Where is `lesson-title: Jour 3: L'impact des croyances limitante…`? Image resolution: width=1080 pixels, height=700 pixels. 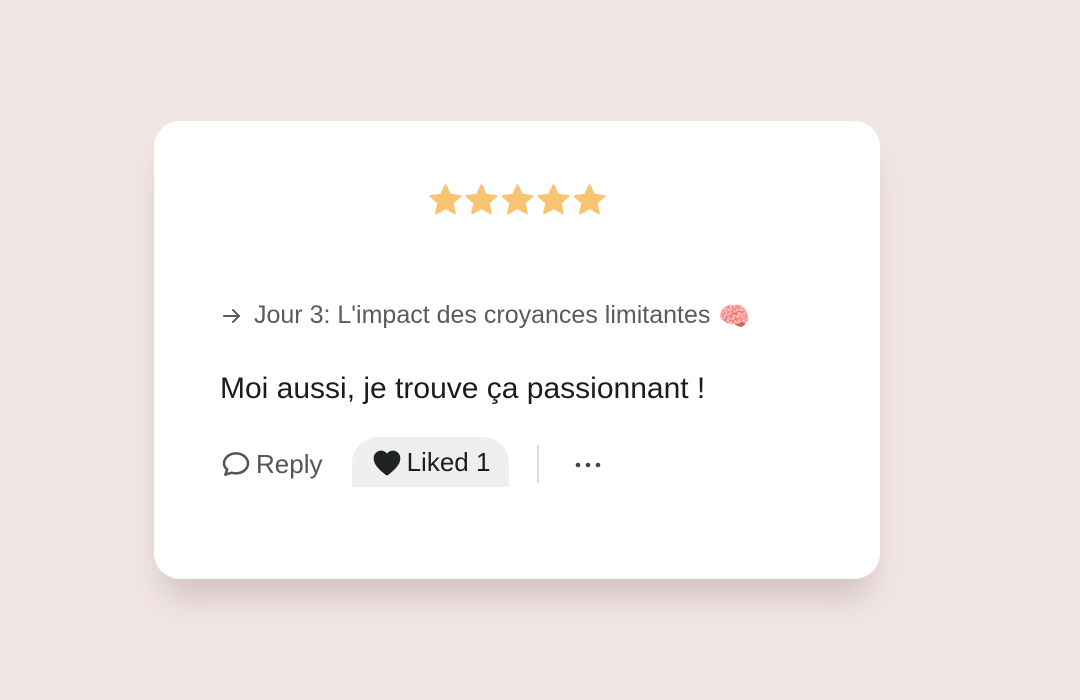 lesson-title: Jour 3: L'impact des croyances limitante… is located at coordinates (482, 315).